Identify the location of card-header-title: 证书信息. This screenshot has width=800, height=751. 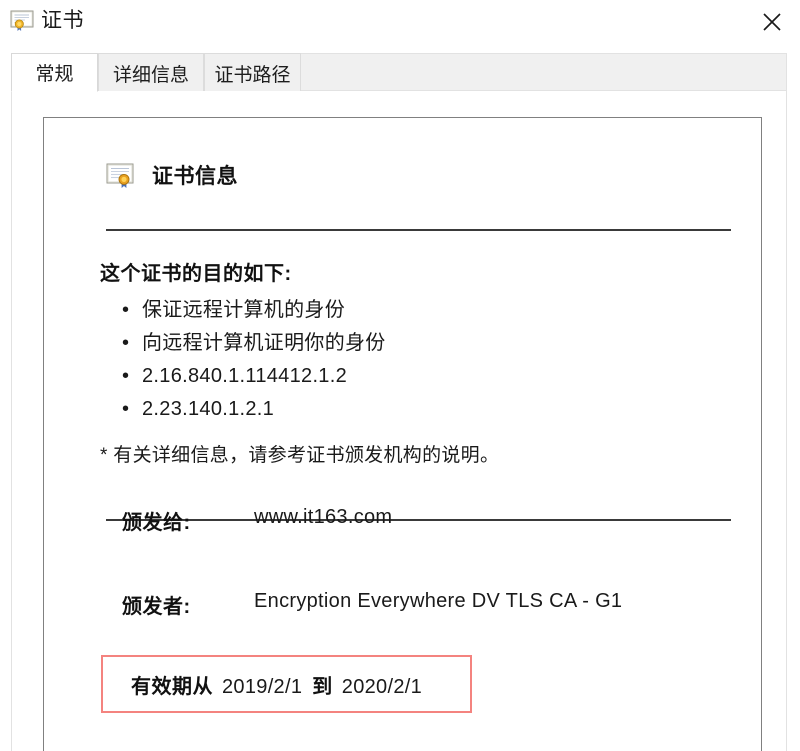
(195, 176).